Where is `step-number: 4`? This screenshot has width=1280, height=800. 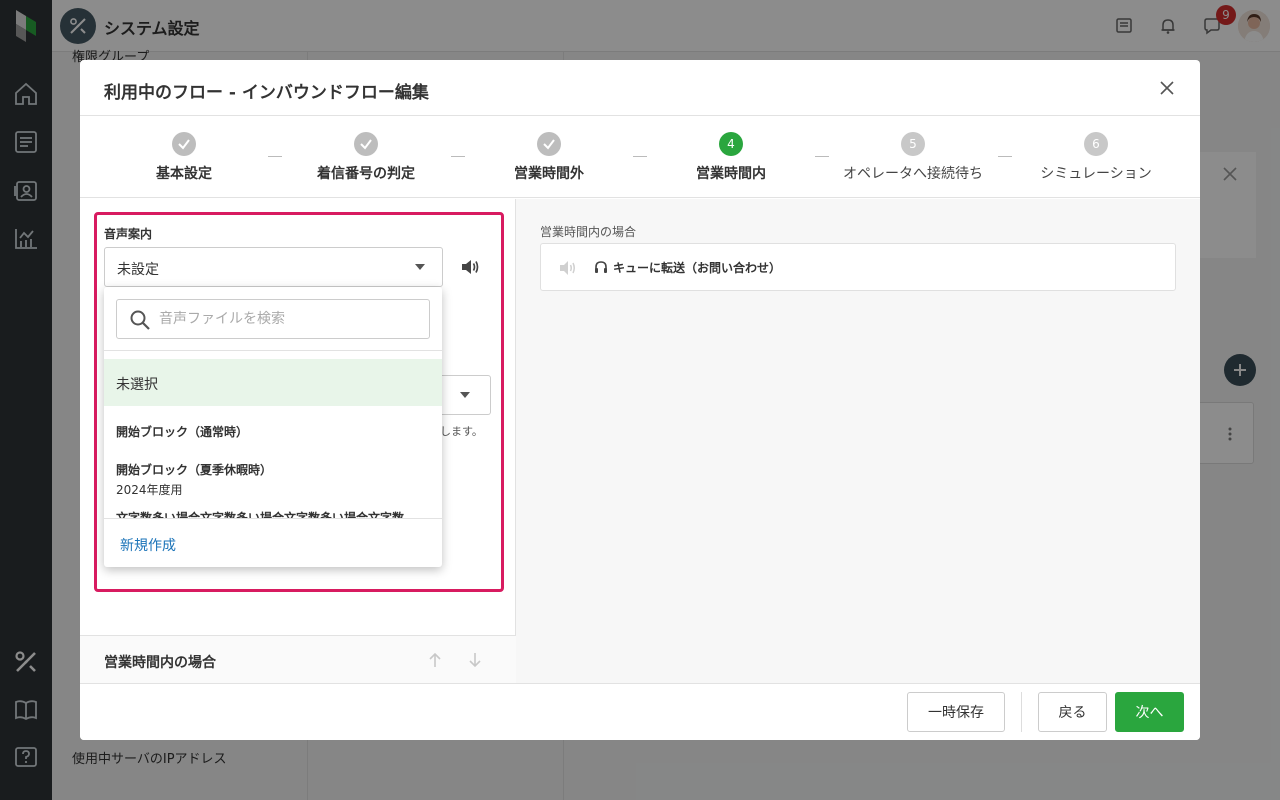 step-number: 4 is located at coordinates (731, 144).